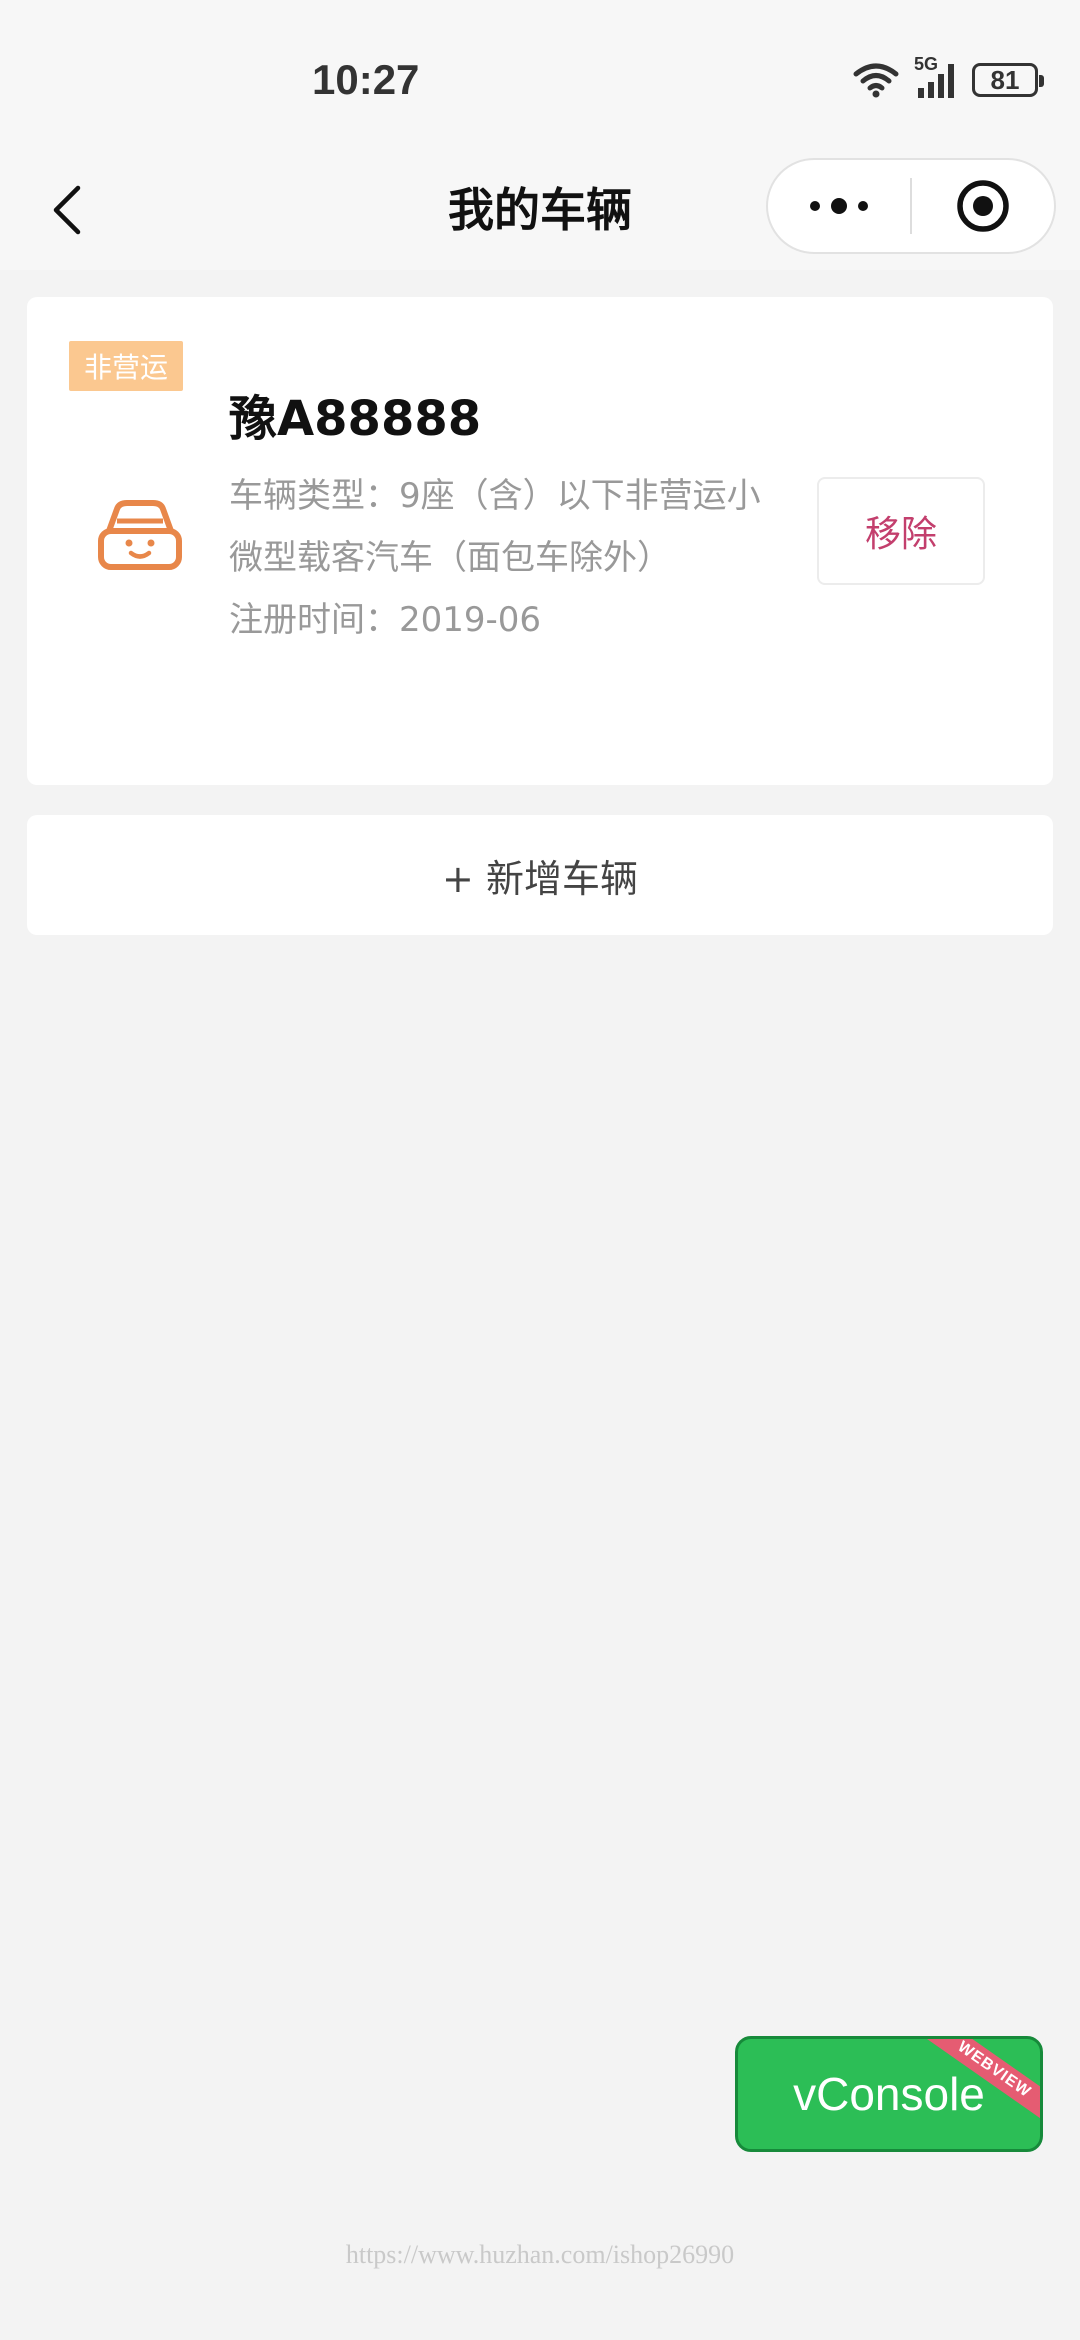 The height and width of the screenshot is (2340, 1080). What do you see at coordinates (126, 366) in the screenshot?
I see `vehicle-usage-tag: 非营运` at bounding box center [126, 366].